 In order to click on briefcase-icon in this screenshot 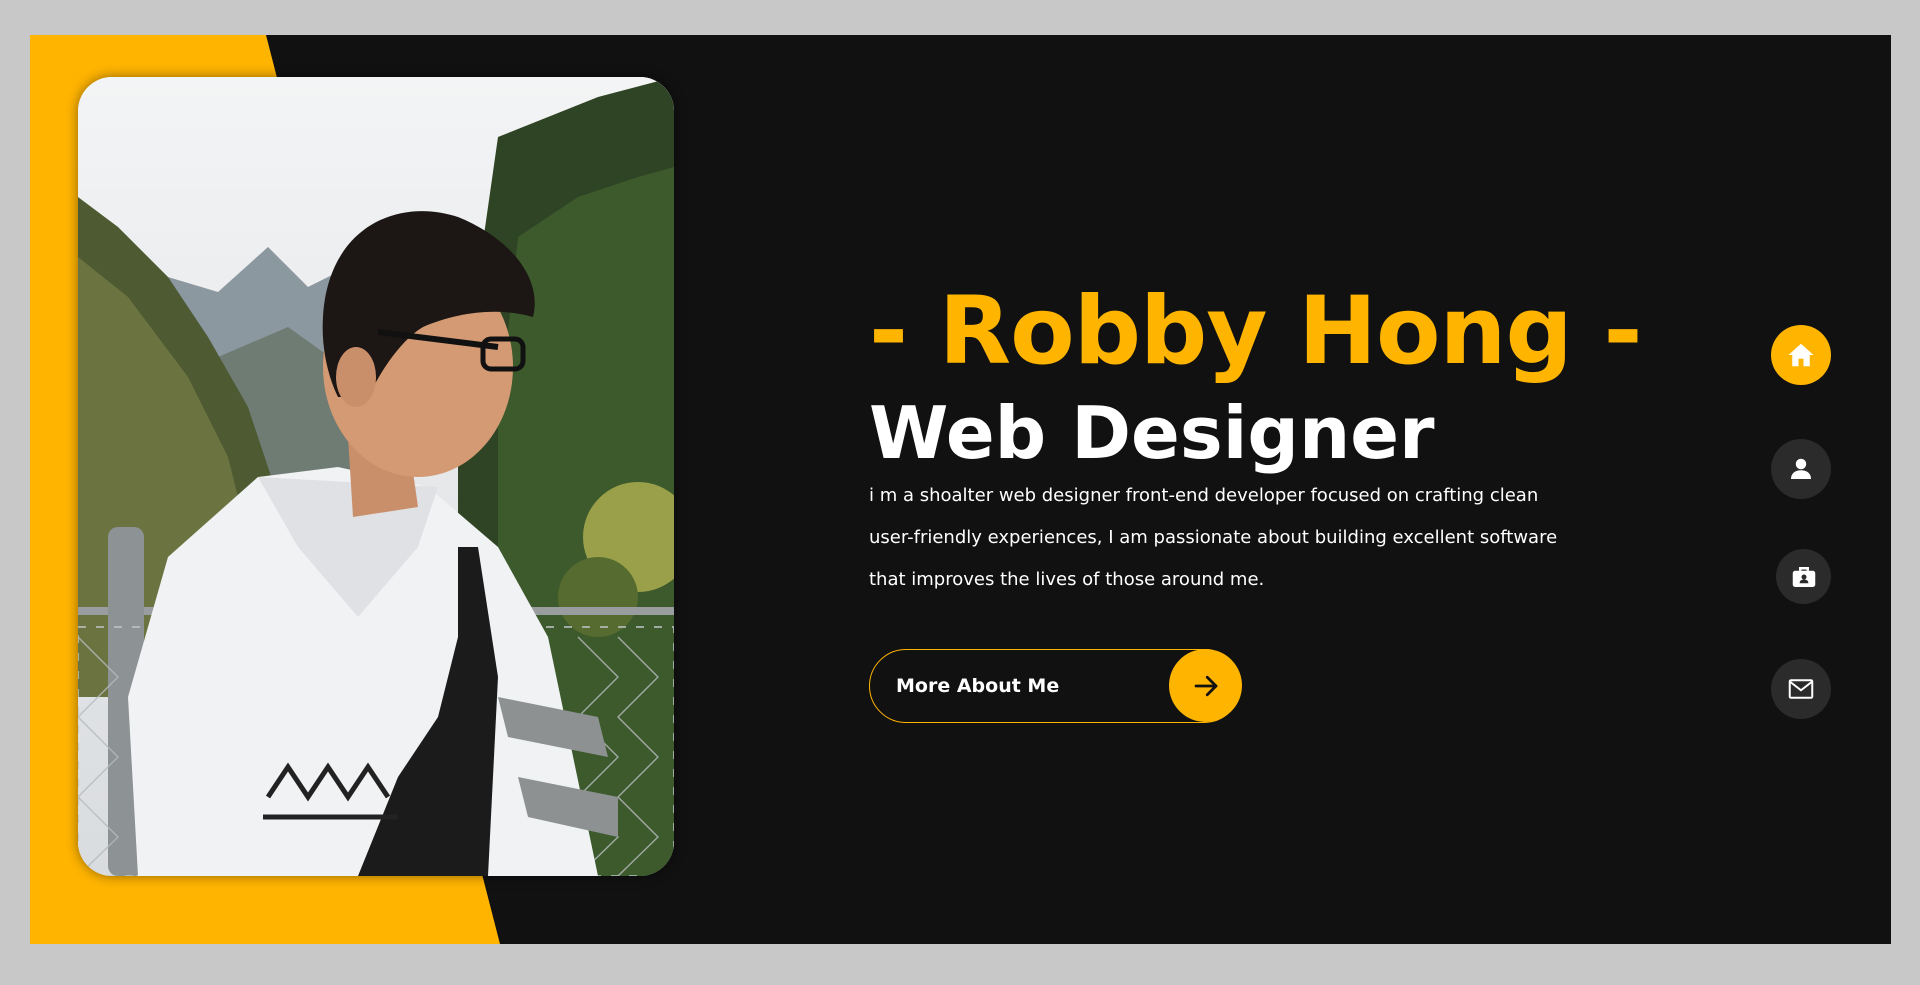, I will do `click(1803, 576)`.